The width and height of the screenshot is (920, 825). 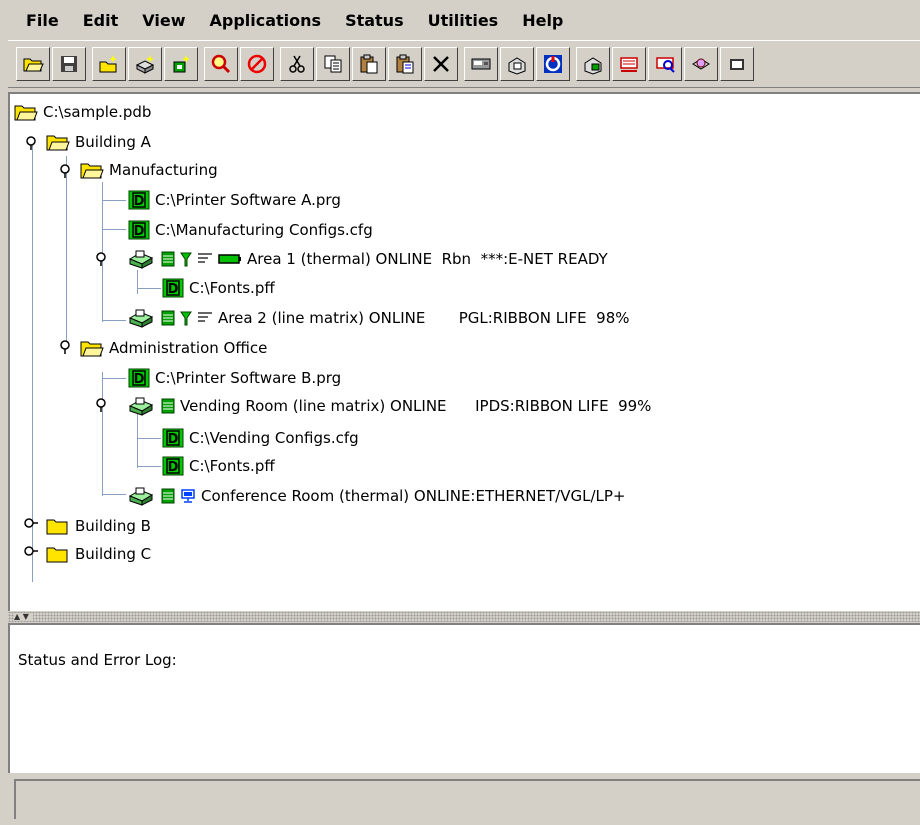 I want to click on tree-label: Building A, so click(x=113, y=142).